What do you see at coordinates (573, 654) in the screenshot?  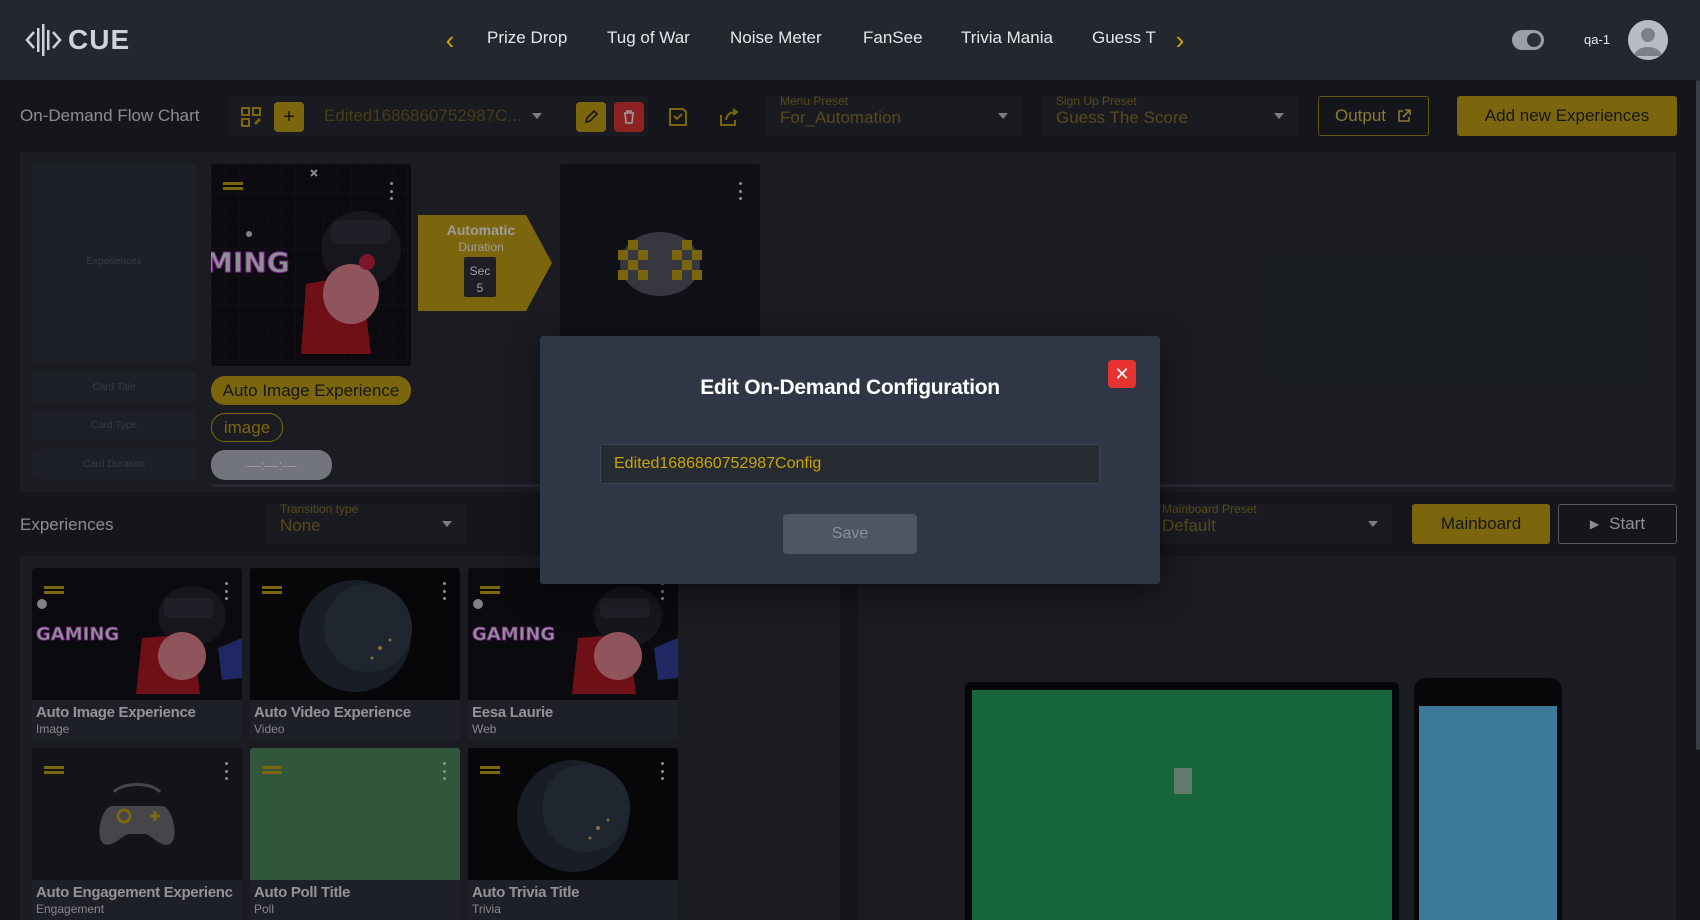 I see `experience-card: GAMING Eesa Laurie Web` at bounding box center [573, 654].